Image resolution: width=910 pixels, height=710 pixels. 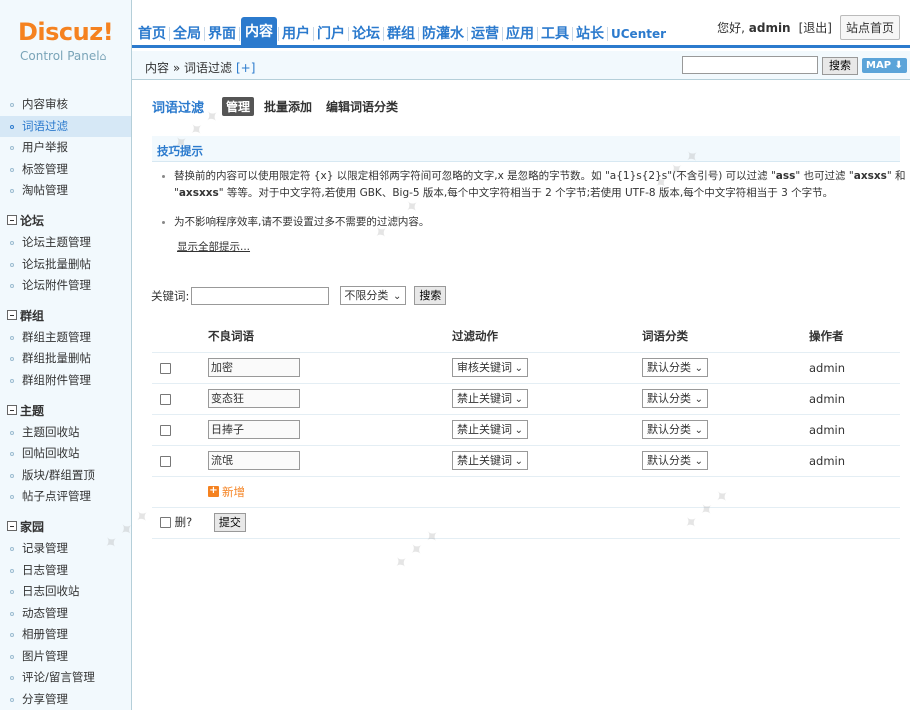 What do you see at coordinates (443, 34) in the screenshot?
I see `nav-item: 防灌水` at bounding box center [443, 34].